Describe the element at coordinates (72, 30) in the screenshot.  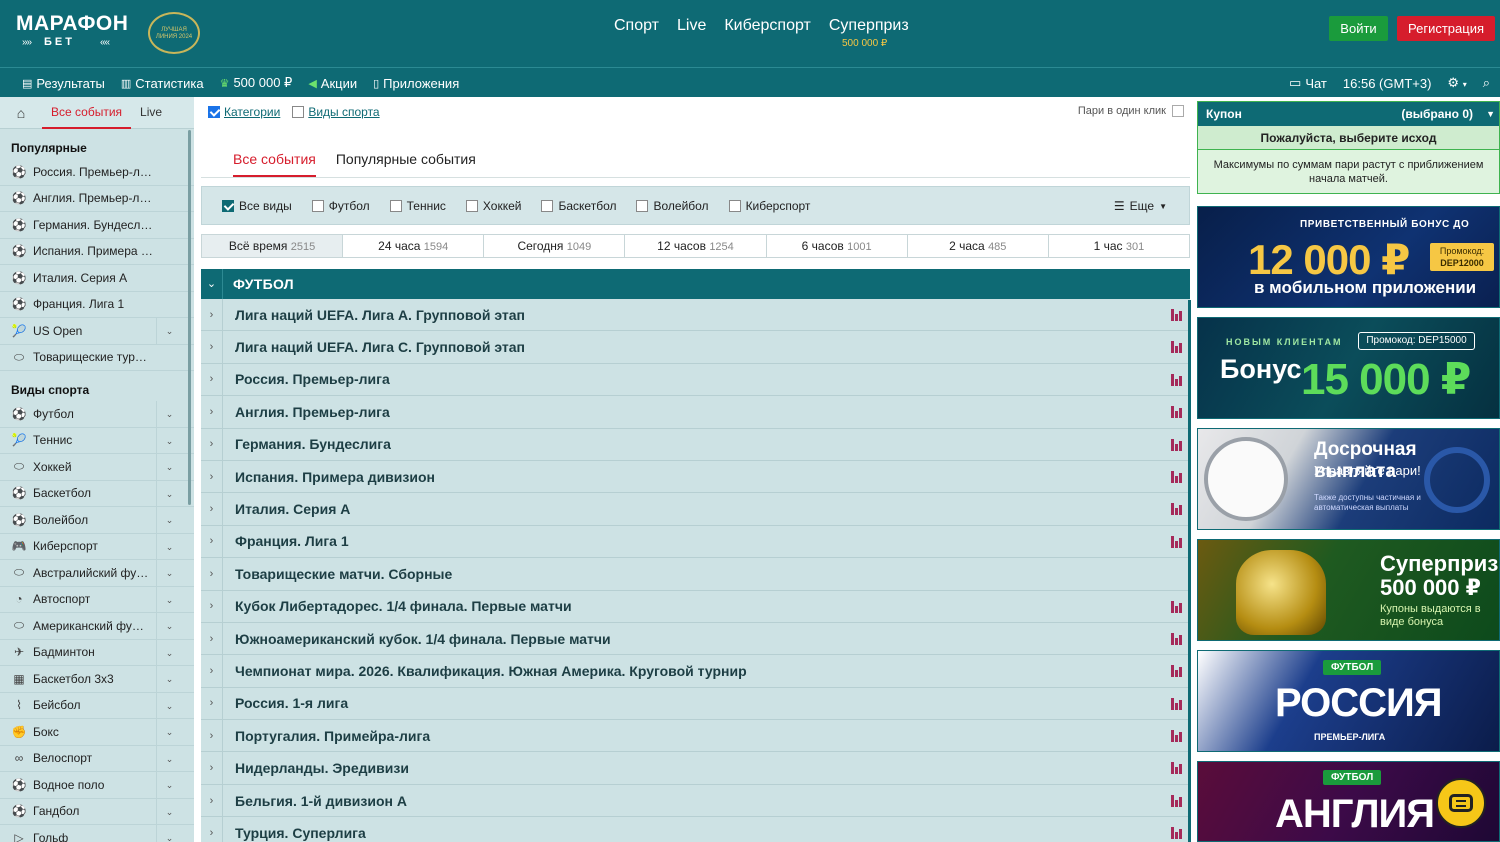
I see `logo: МАРАФОН БЕТ »» ««` at that location.